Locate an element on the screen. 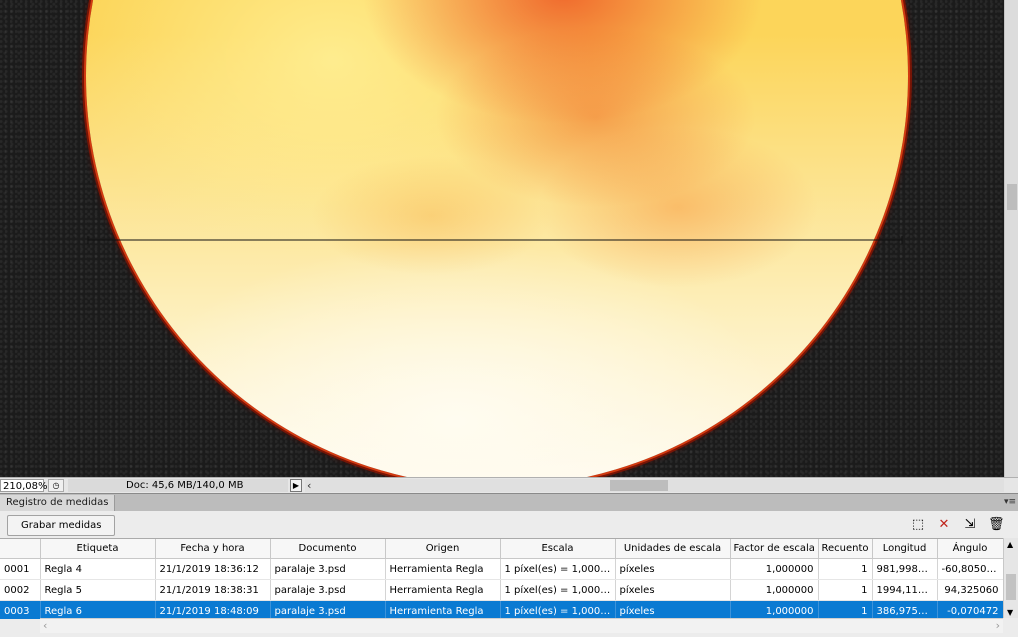 The width and height of the screenshot is (1018, 637). record-measurements-button: Grabar medidas is located at coordinates (61, 525).